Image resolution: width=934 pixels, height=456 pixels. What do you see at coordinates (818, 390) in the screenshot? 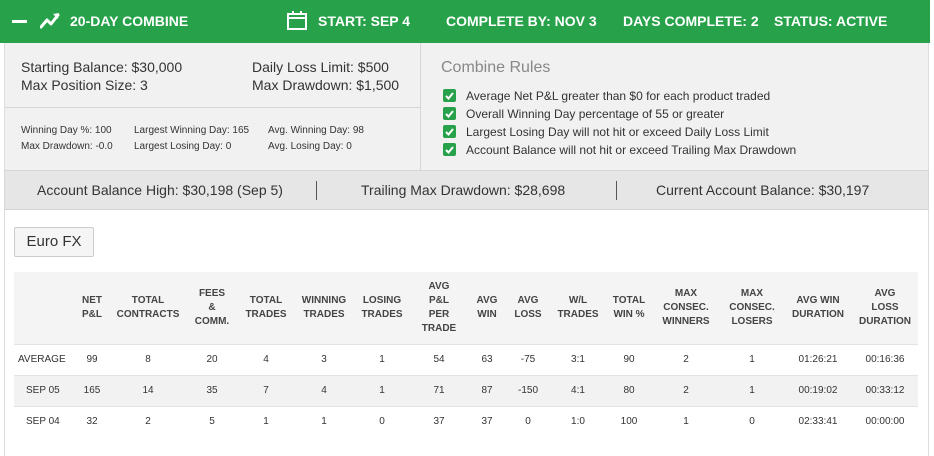
I see `cell-avg-win-duration: 00:19:02` at bounding box center [818, 390].